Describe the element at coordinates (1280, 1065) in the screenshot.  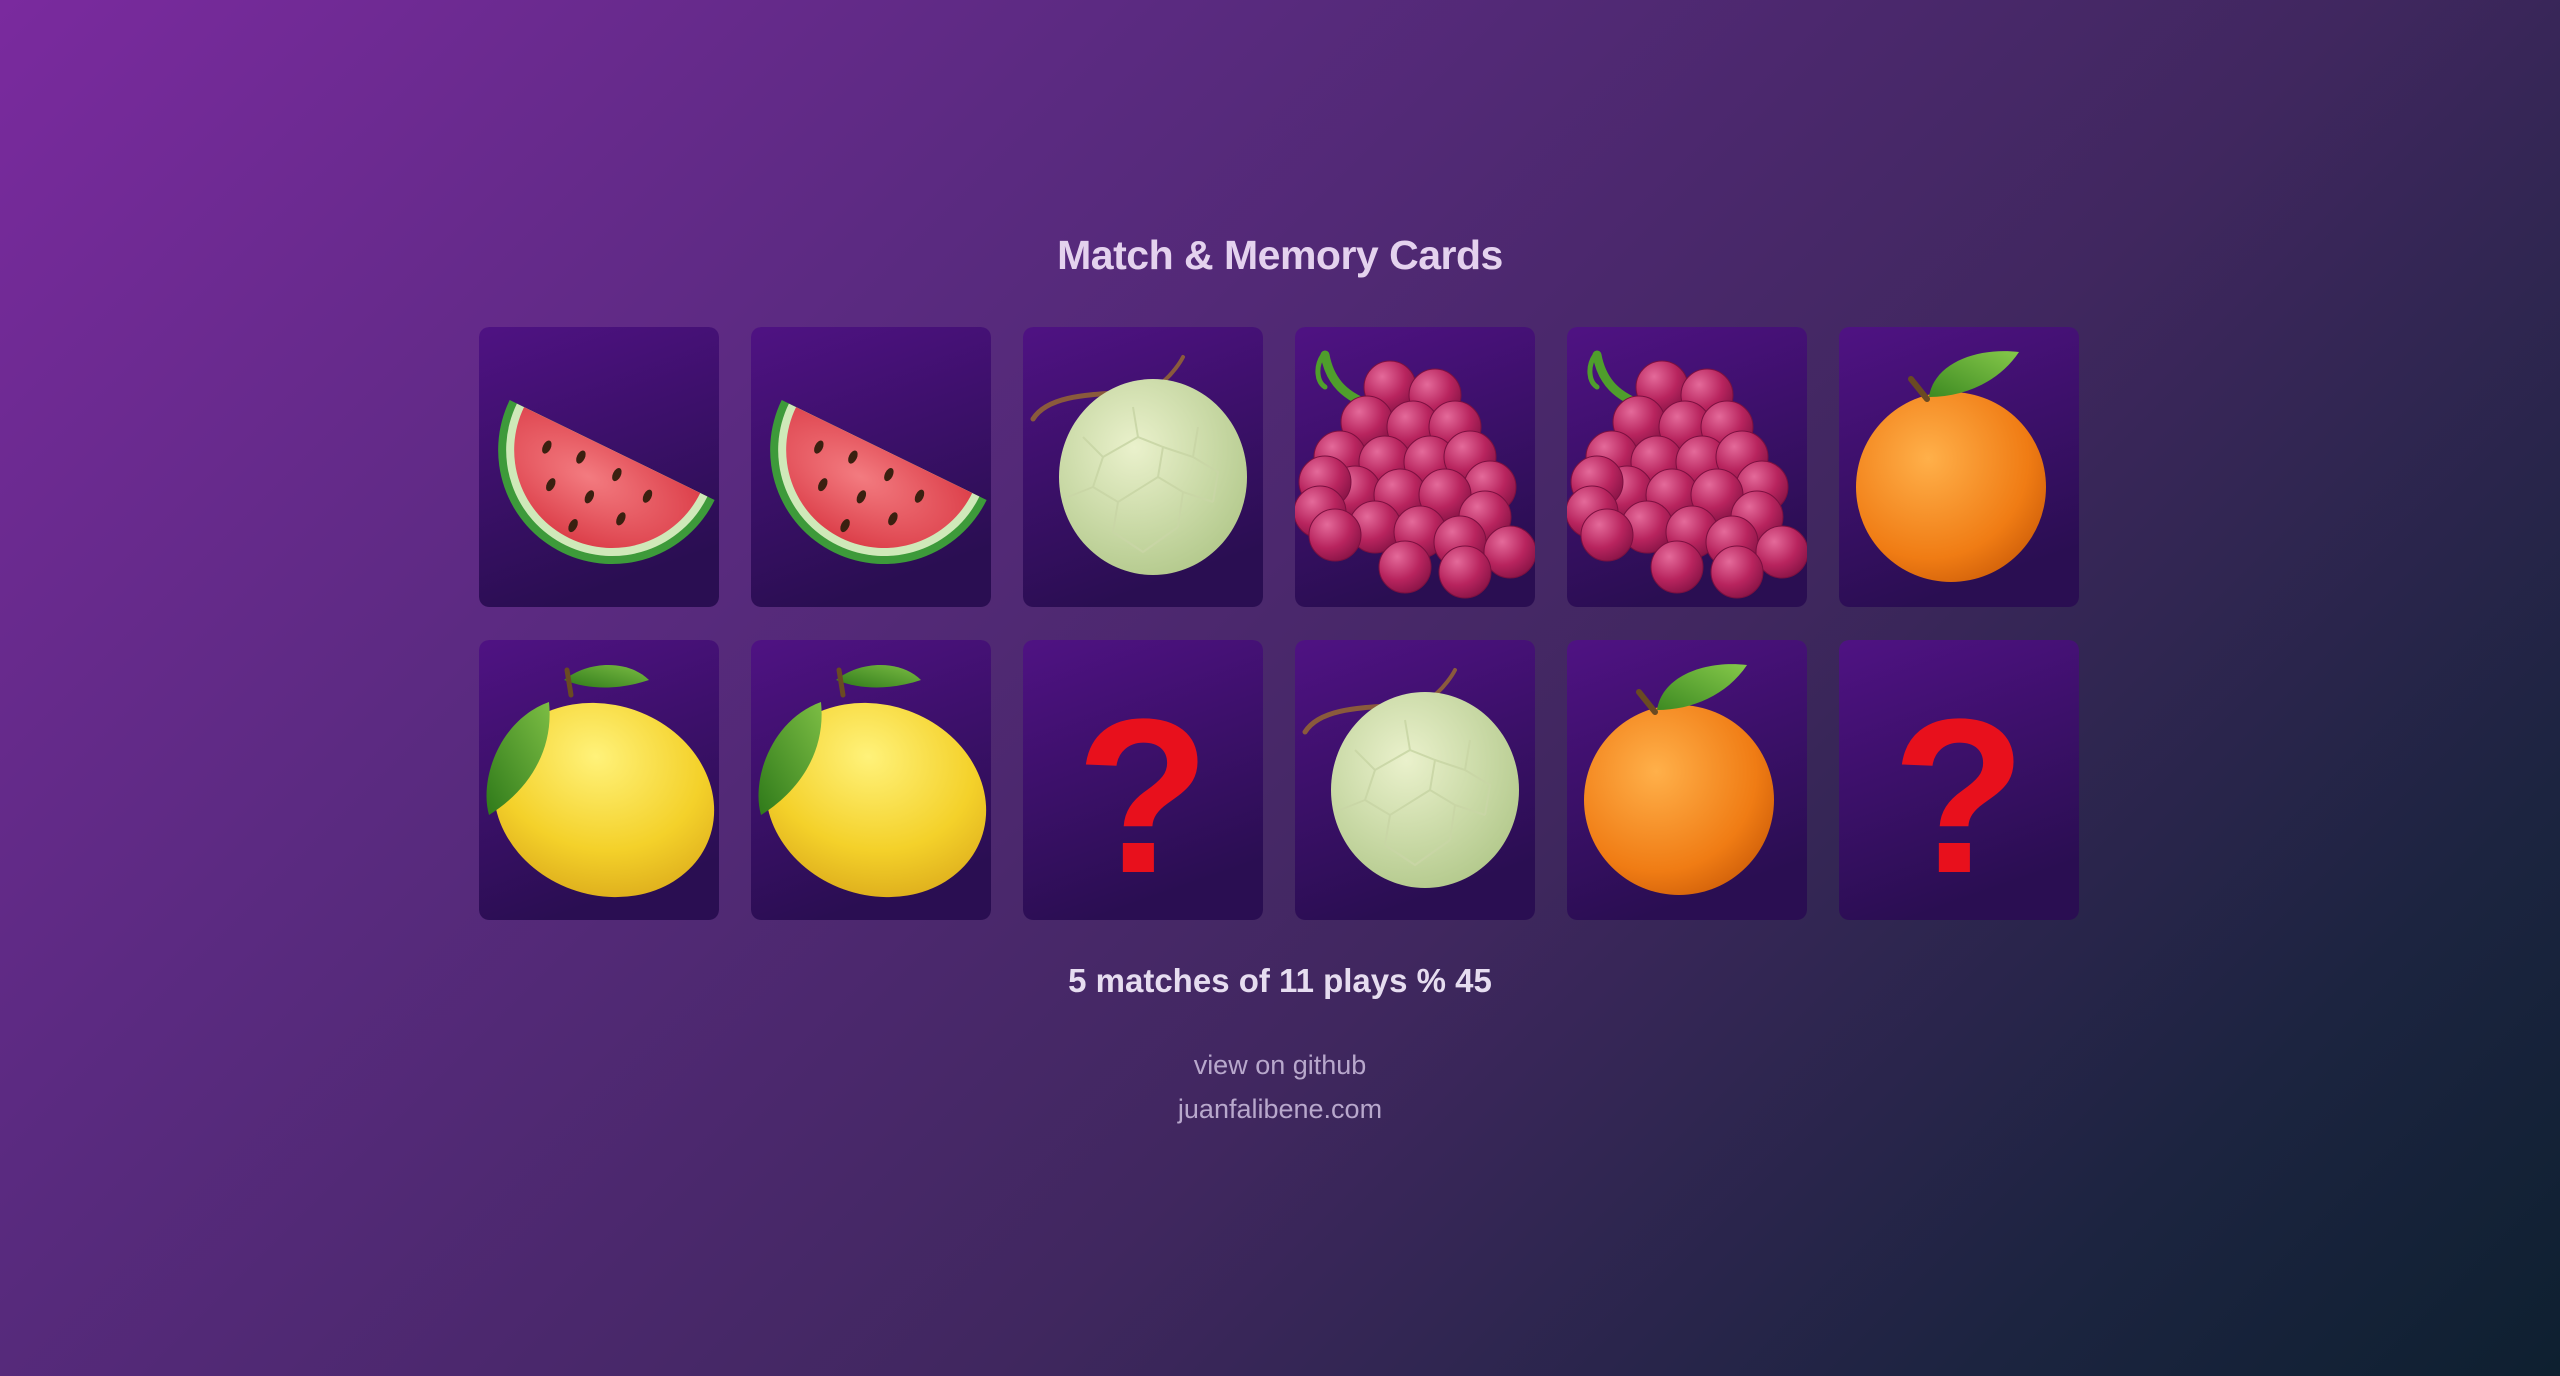
I see `github-link: view on github` at that location.